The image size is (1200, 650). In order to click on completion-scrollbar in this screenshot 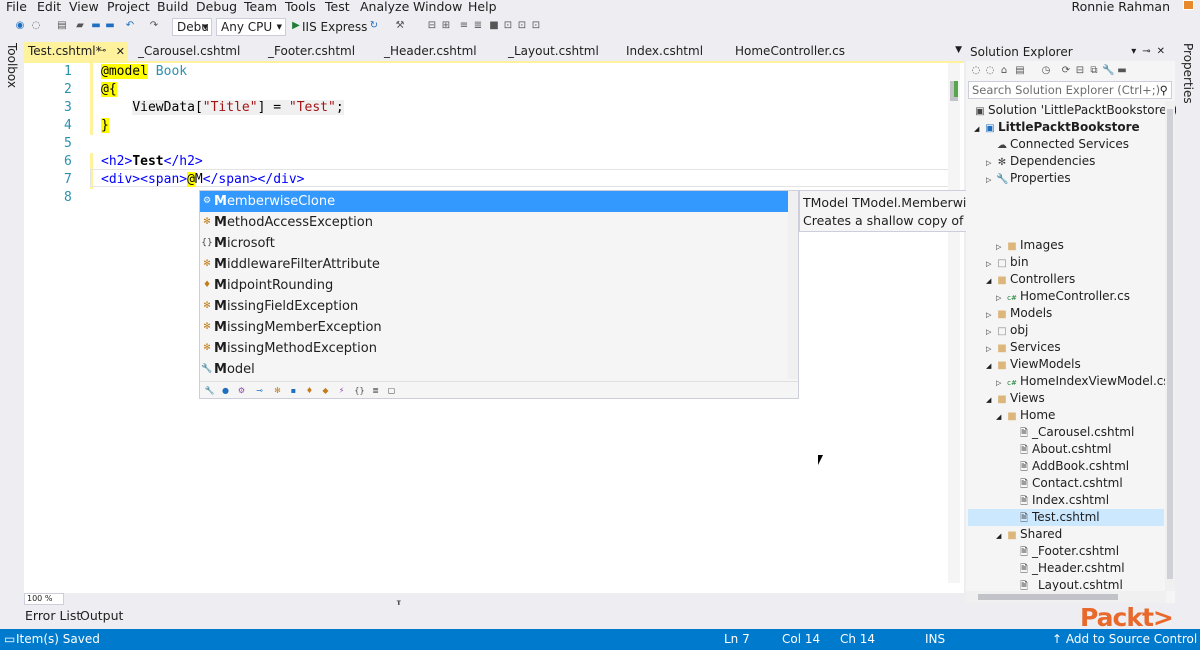, I will do `click(793, 285)`.